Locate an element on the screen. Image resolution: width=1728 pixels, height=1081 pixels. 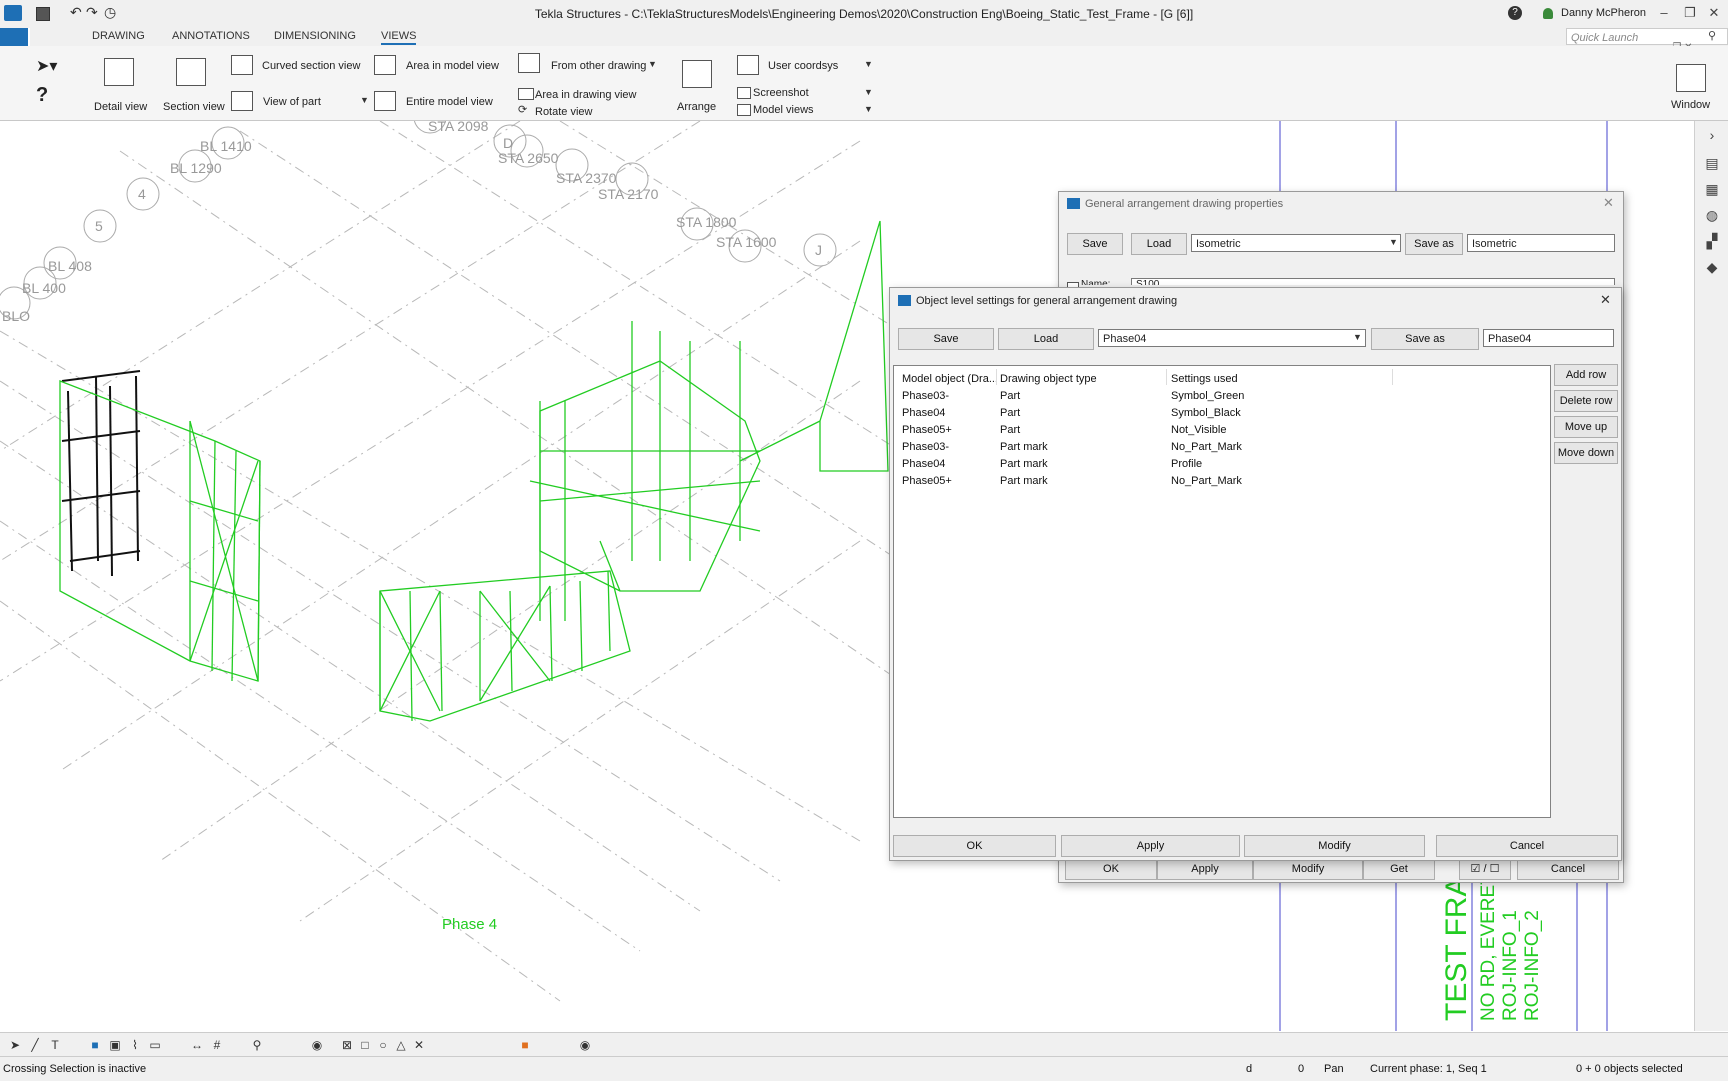
snap-orange-icon: ■ is located at coordinates (525, 1045).